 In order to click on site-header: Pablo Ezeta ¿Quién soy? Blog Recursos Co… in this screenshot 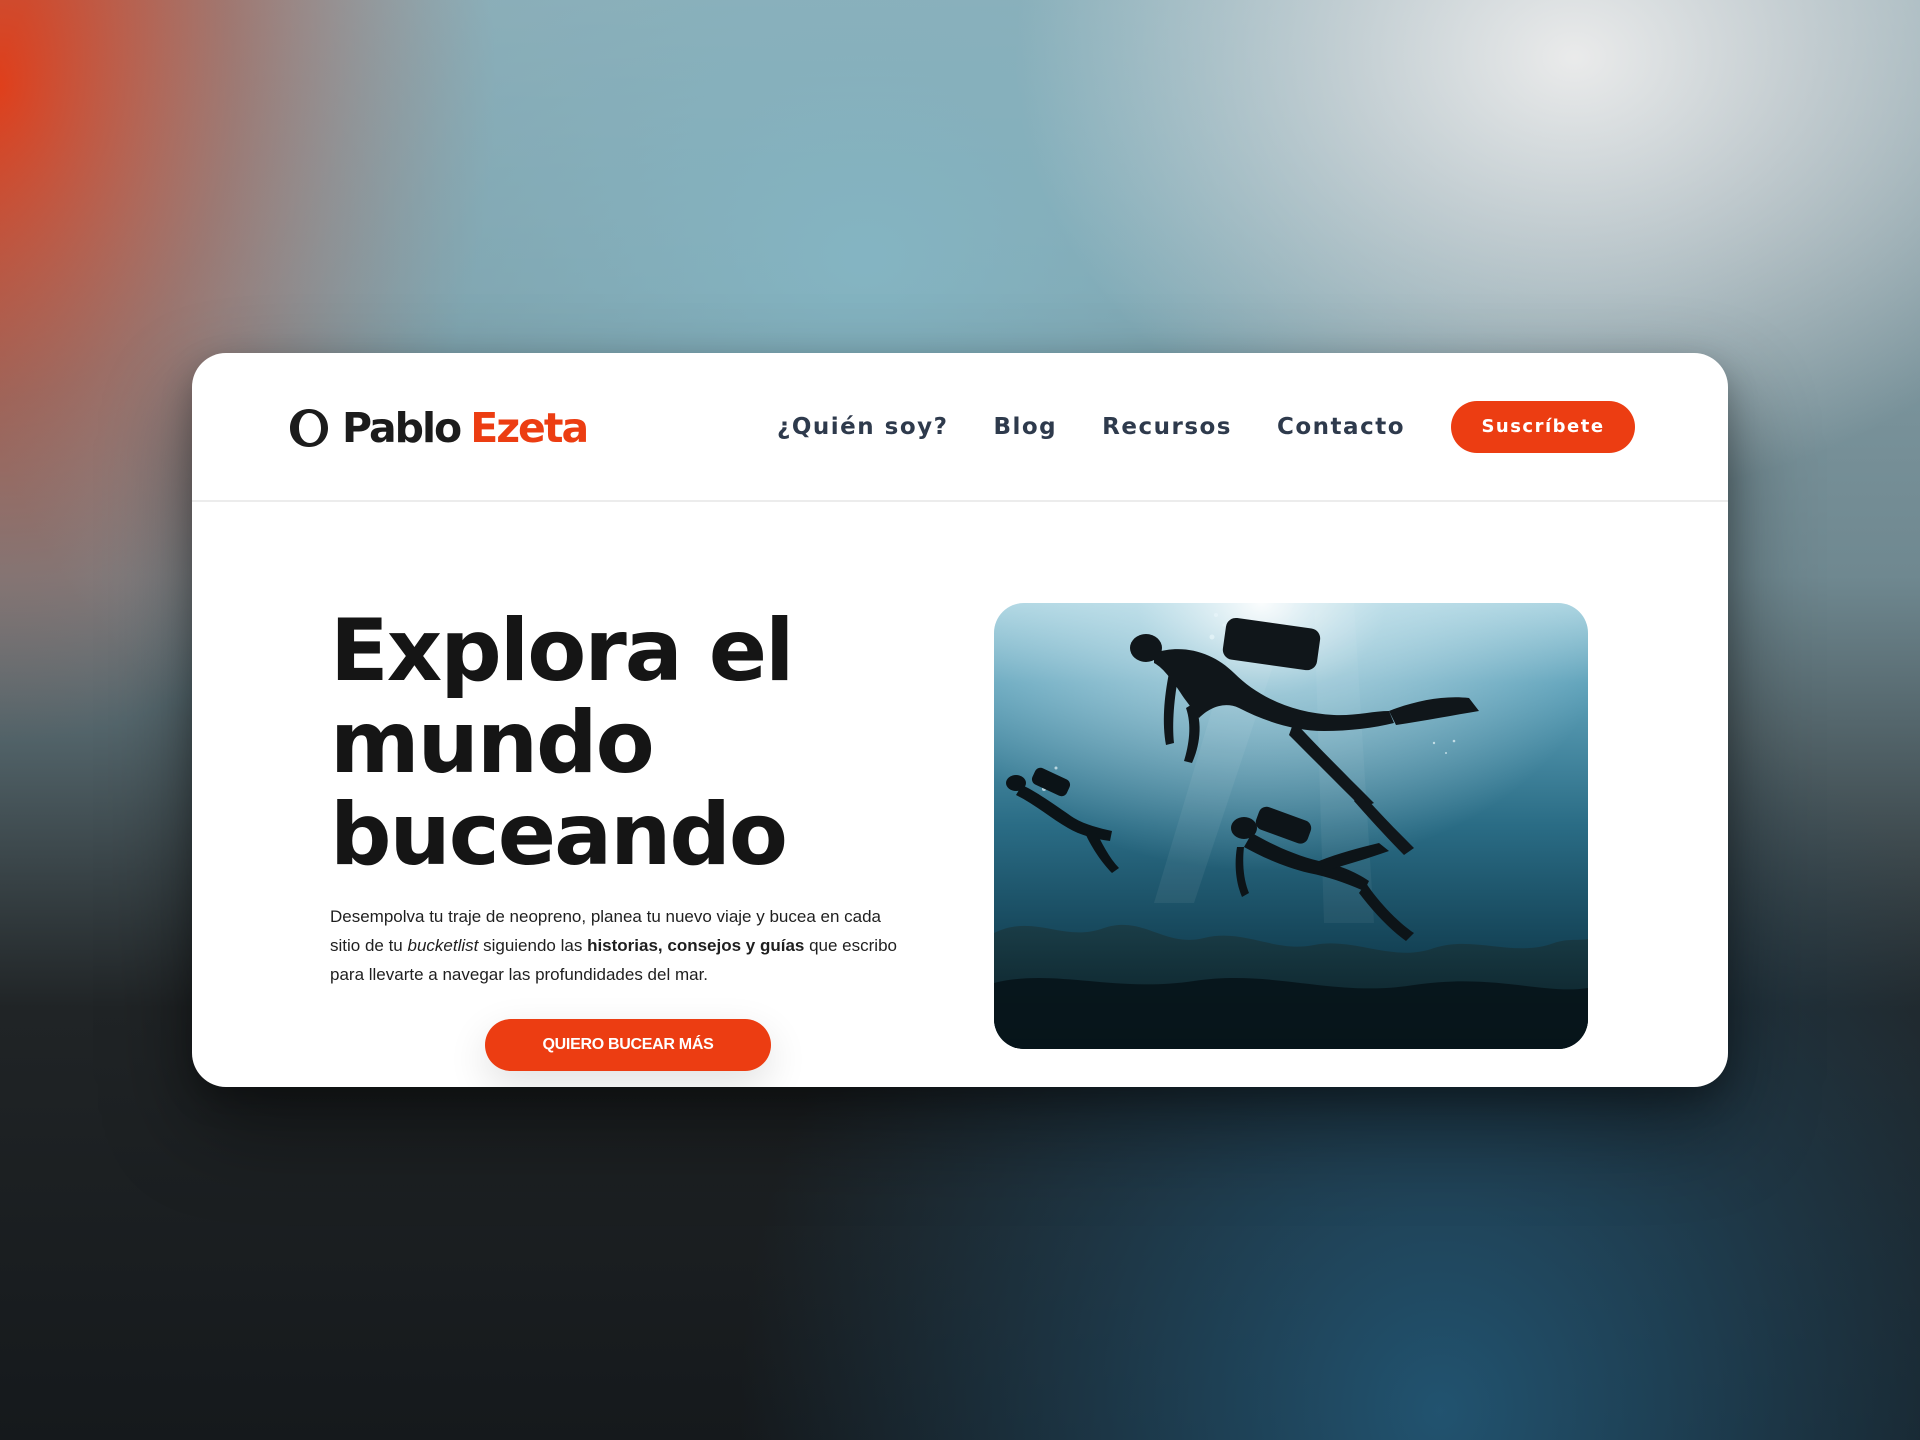, I will do `click(960, 427)`.